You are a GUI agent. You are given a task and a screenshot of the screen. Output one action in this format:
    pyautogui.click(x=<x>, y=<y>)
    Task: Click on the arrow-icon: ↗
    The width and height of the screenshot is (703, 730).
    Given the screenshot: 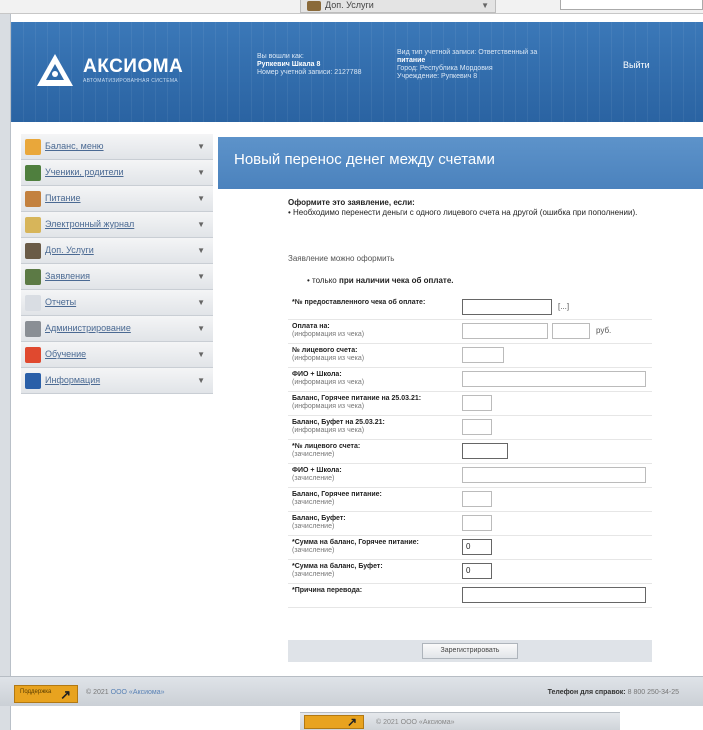 What is the action you would take?
    pyautogui.click(x=65, y=694)
    